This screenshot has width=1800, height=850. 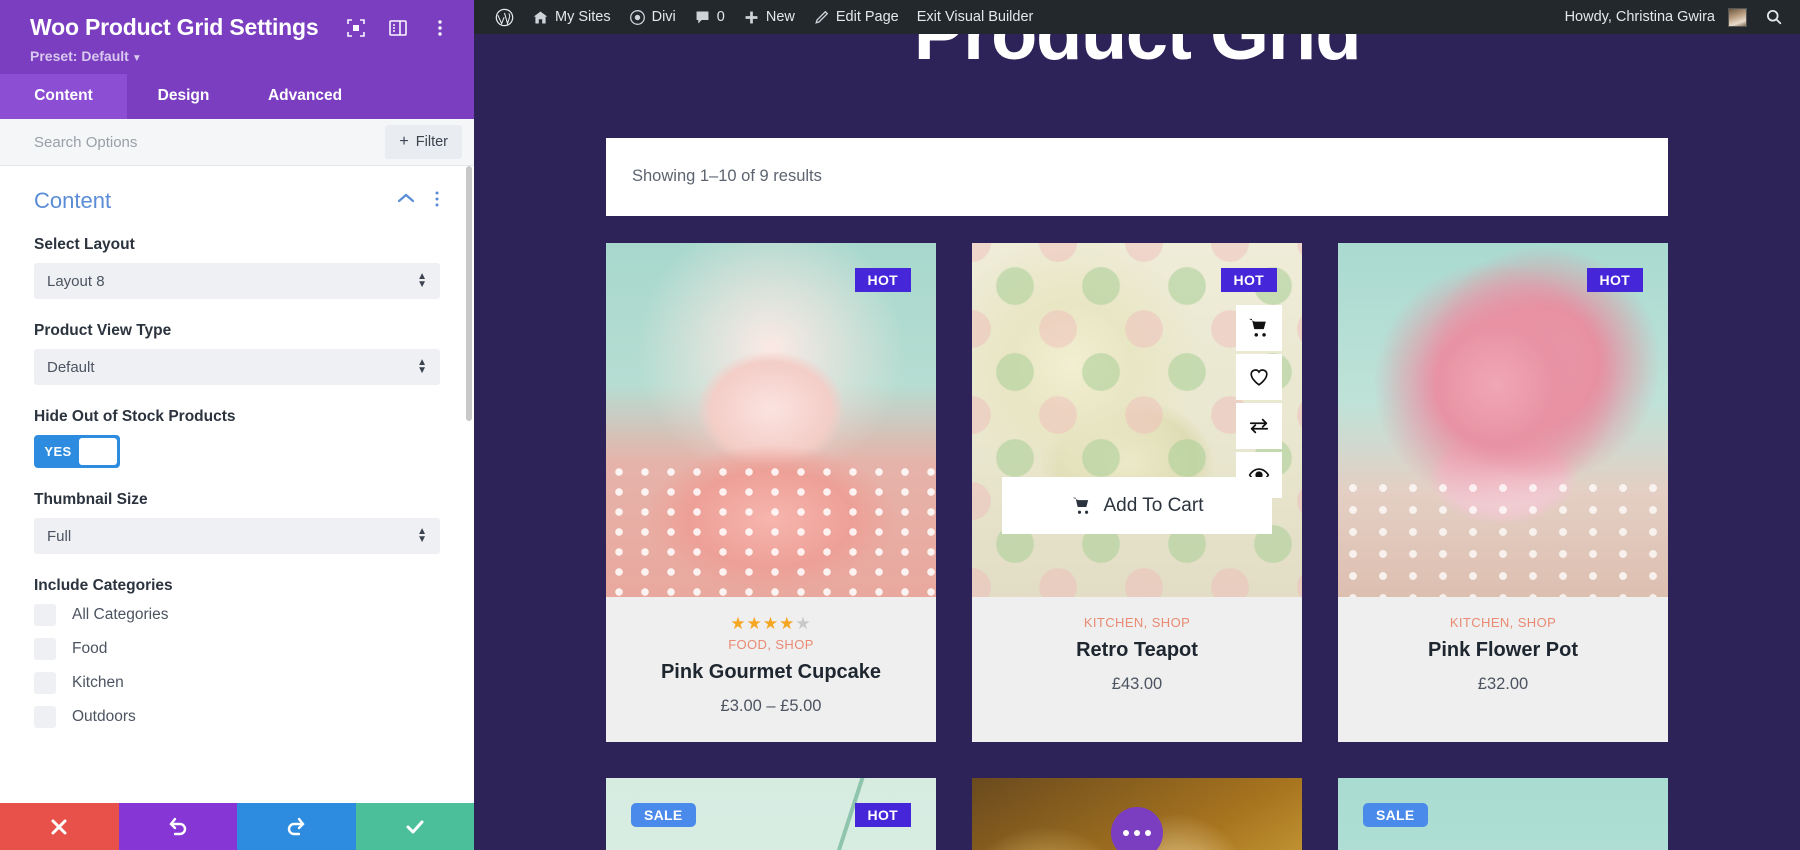 I want to click on product-image: SALE HOT, so click(x=771, y=814).